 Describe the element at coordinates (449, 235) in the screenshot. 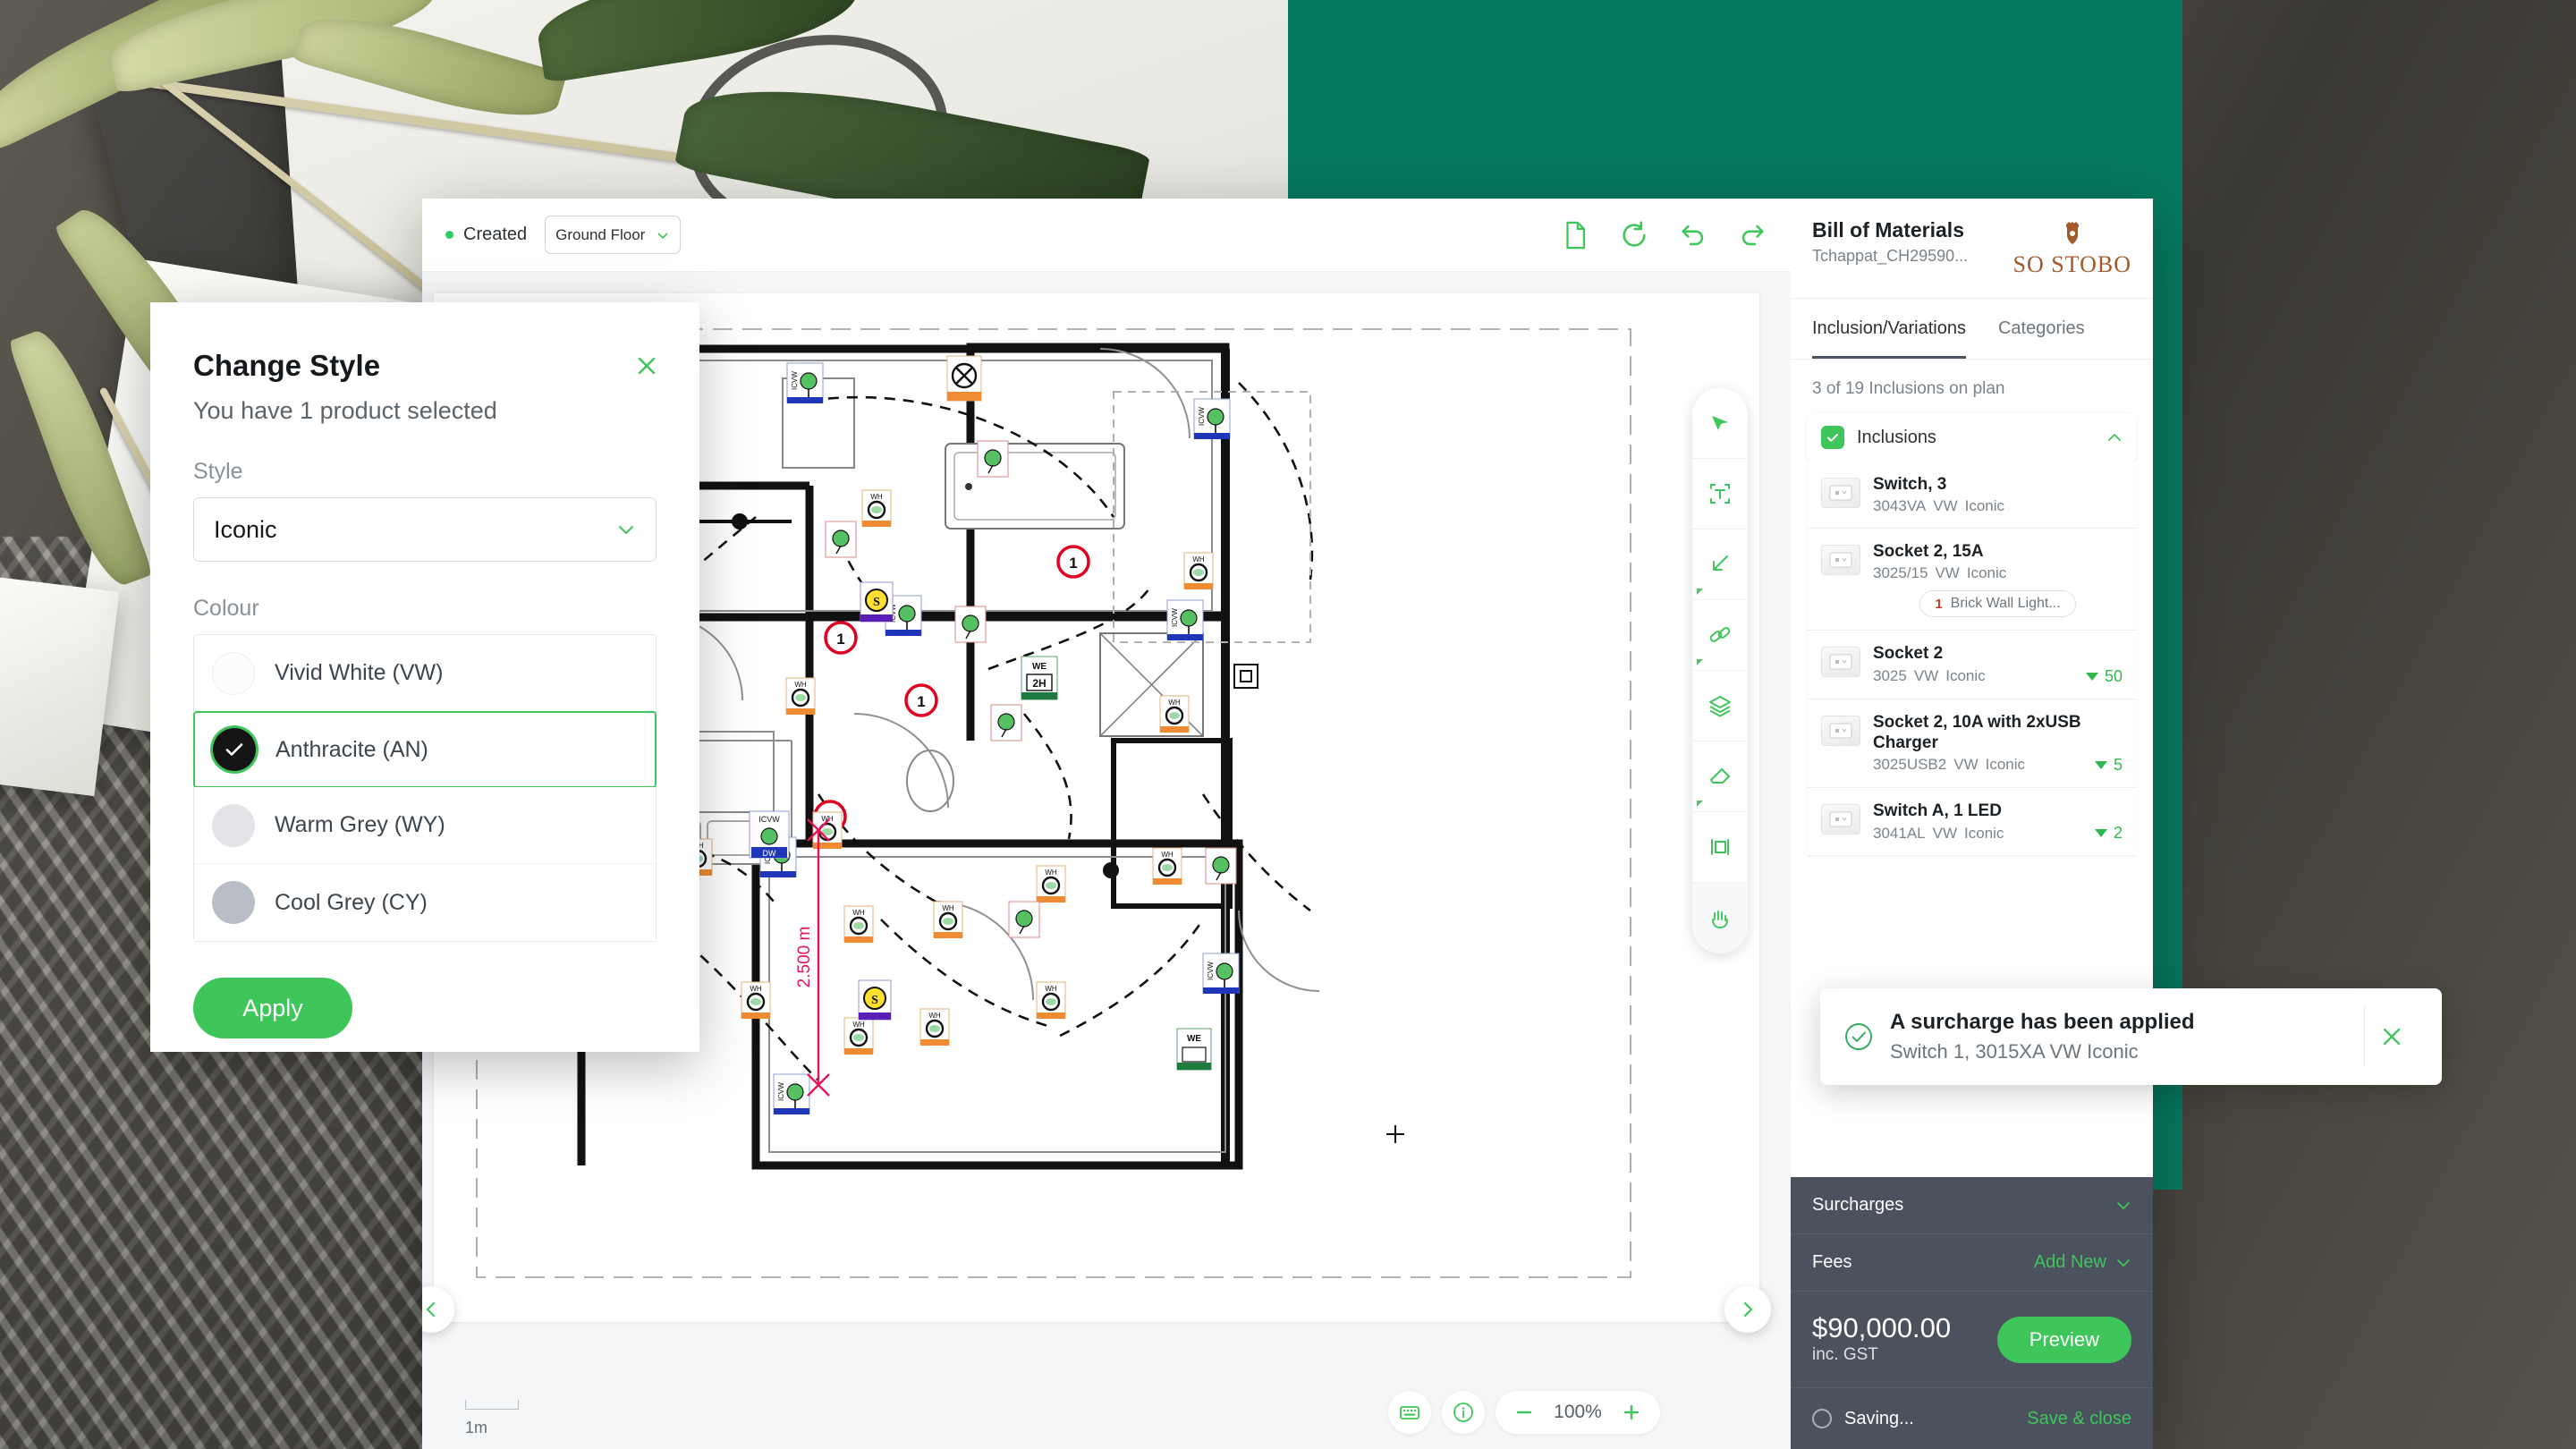

I see `status-dot` at that location.